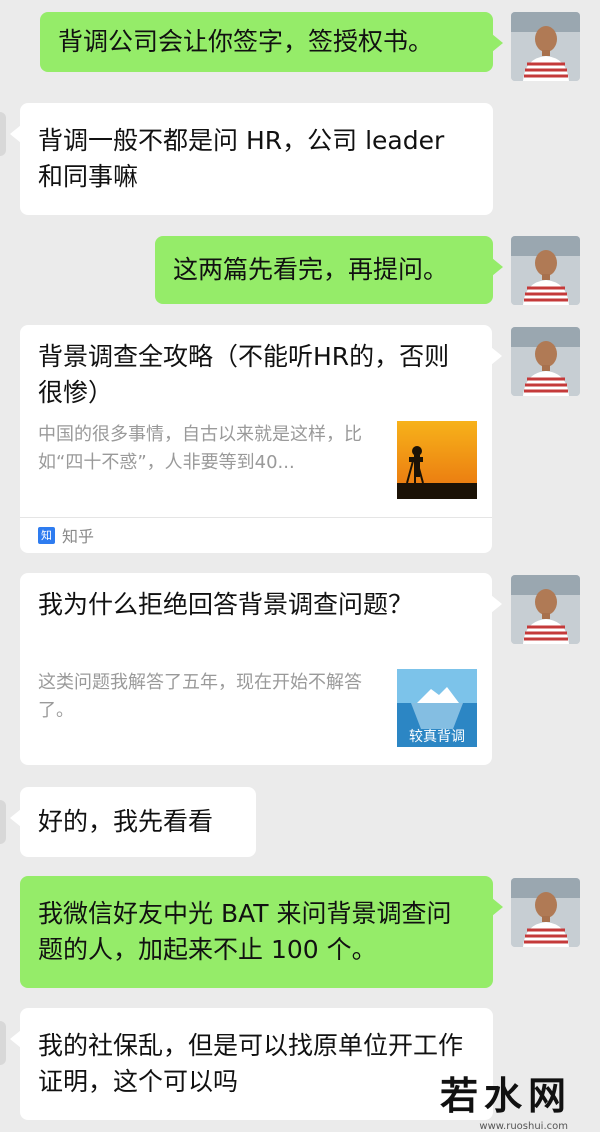 The width and height of the screenshot is (600, 1132). Describe the element at coordinates (46, 535) in the screenshot. I see `zhihu-icon: 知` at that location.